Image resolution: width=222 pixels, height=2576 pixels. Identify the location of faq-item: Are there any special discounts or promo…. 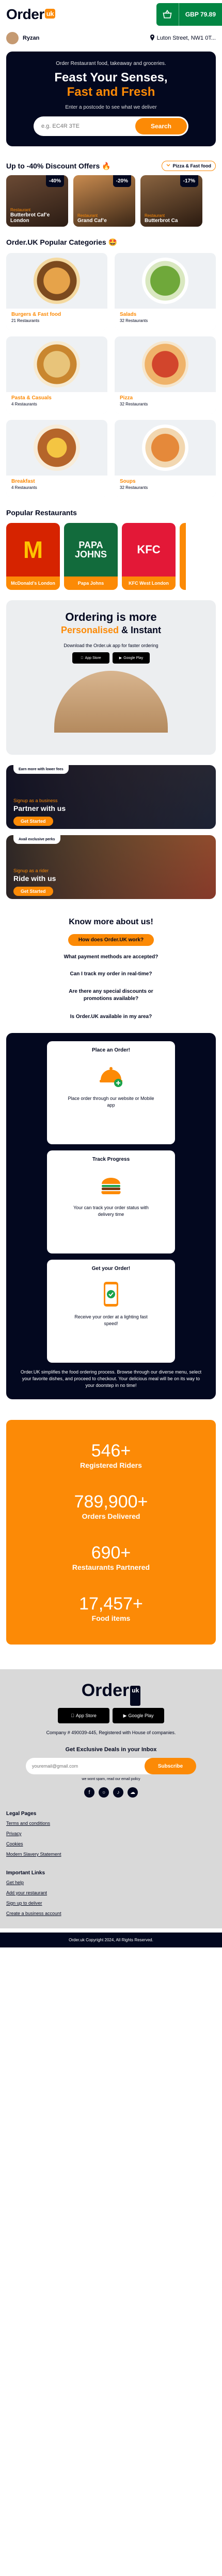
(111, 995).